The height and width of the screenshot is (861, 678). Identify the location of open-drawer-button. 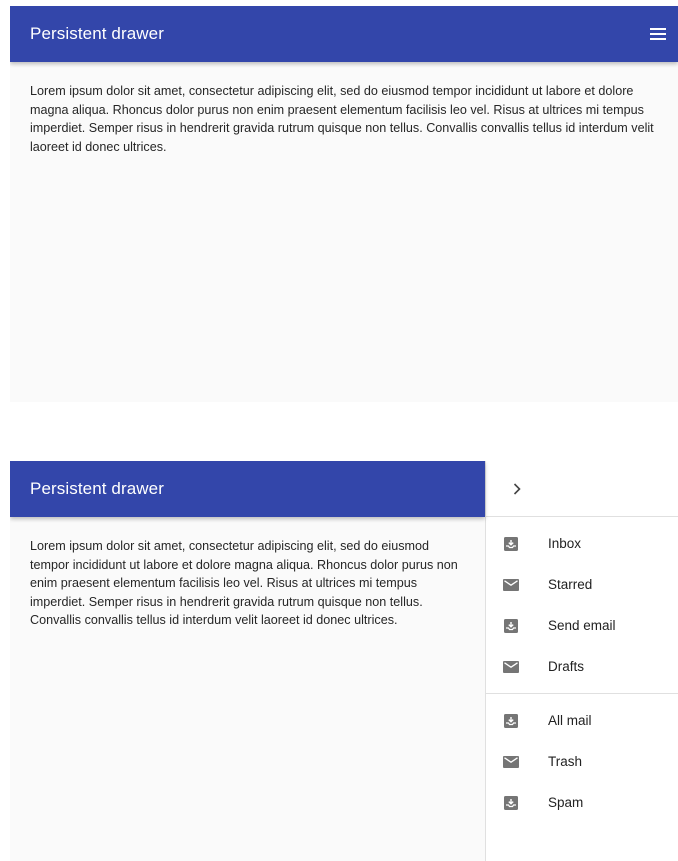
(658, 34).